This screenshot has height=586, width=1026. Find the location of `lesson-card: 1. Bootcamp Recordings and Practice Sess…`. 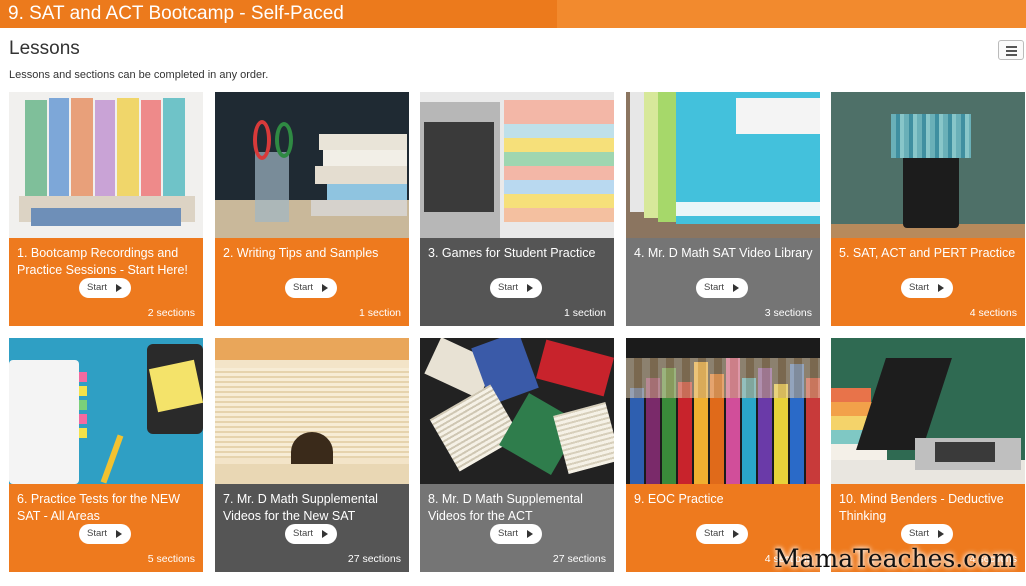

lesson-card: 1. Bootcamp Recordings and Practice Sess… is located at coordinates (106, 209).